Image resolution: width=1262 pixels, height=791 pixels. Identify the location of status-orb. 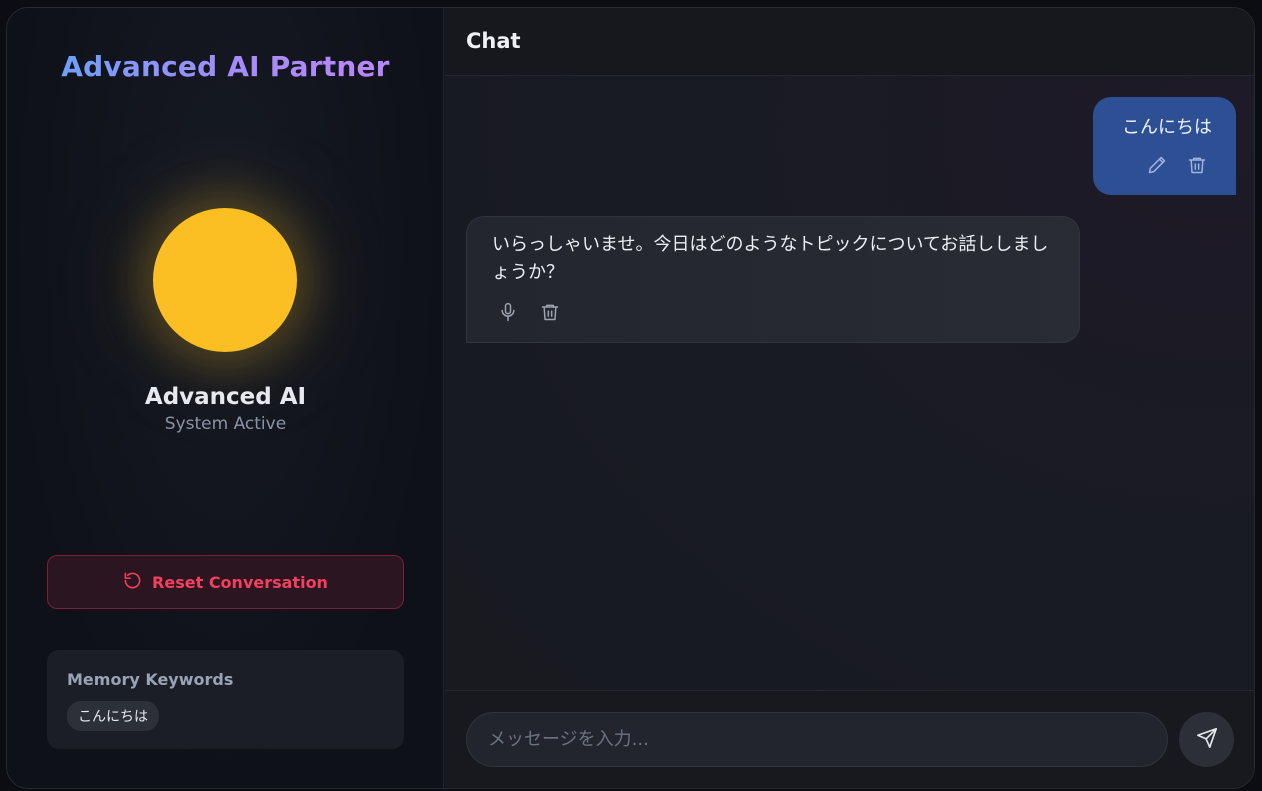
(225, 280).